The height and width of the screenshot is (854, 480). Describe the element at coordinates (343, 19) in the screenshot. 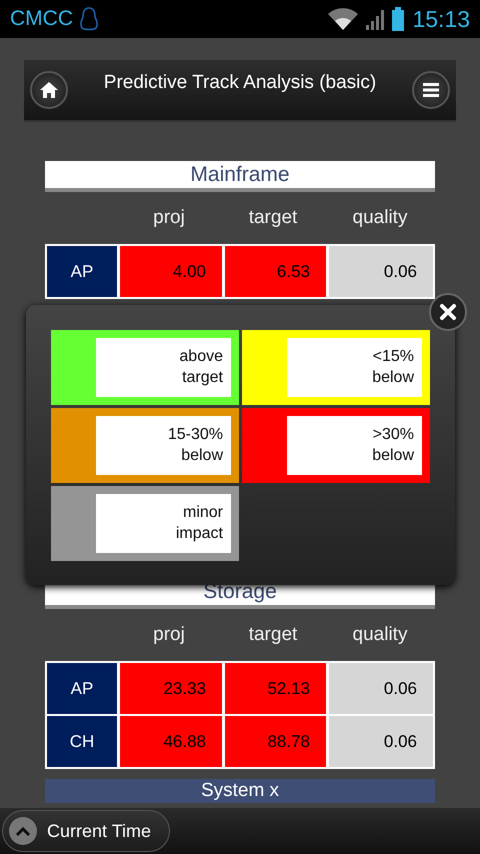

I see `wifi-icon` at that location.